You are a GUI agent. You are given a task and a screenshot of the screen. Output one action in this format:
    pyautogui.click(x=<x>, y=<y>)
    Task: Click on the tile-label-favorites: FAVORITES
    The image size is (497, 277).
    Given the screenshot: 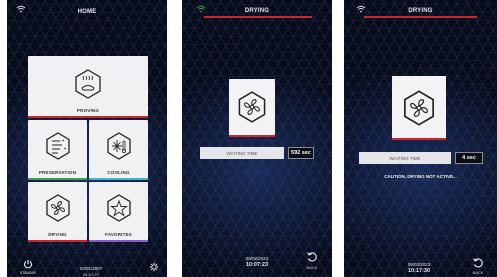 What is the action you would take?
    pyautogui.click(x=118, y=234)
    